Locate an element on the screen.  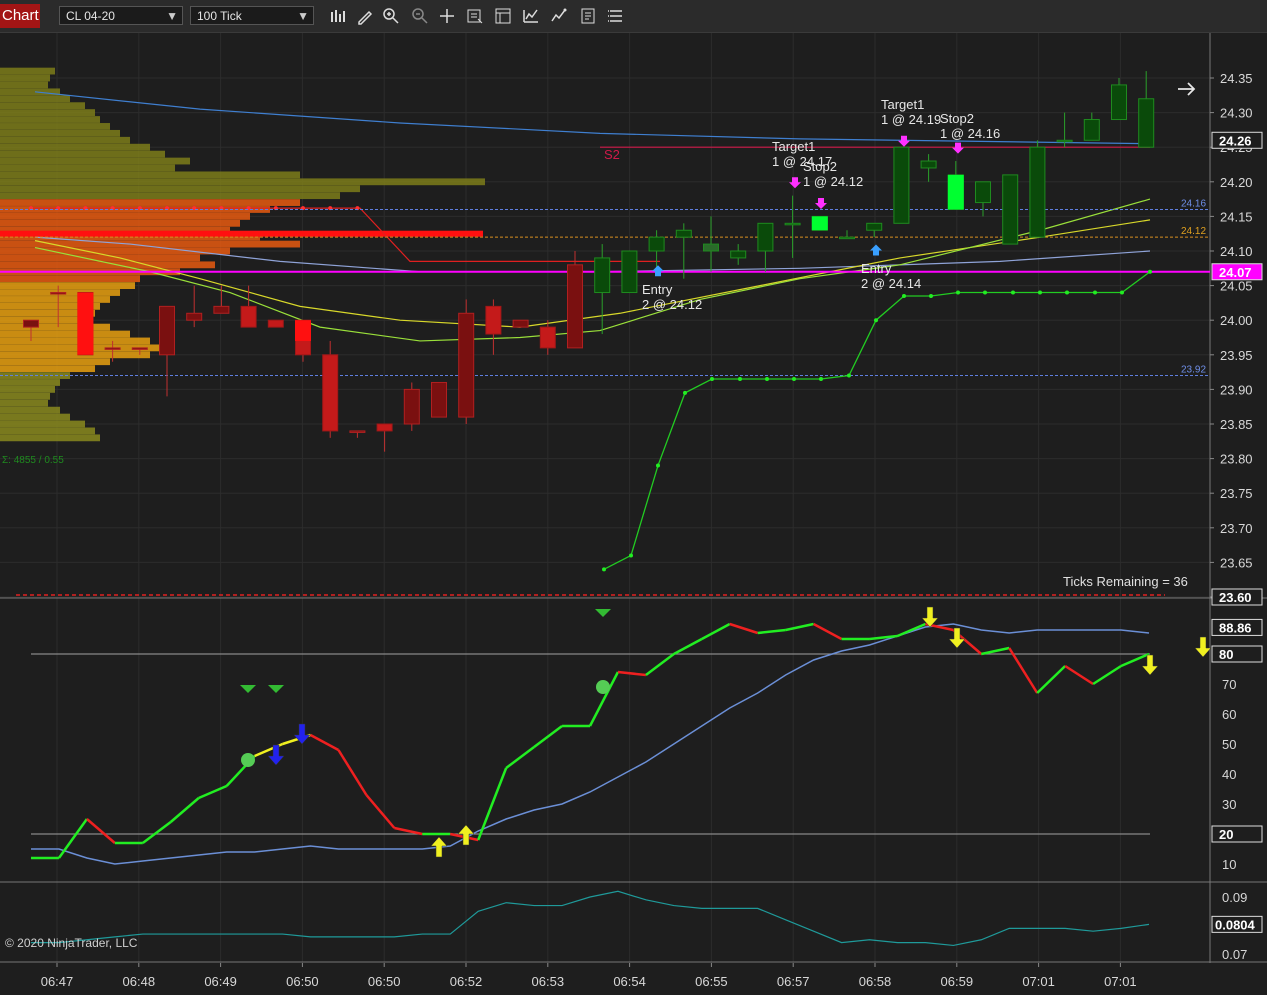
stop2-b-label-line1: Stop2 is located at coordinates (957, 118).